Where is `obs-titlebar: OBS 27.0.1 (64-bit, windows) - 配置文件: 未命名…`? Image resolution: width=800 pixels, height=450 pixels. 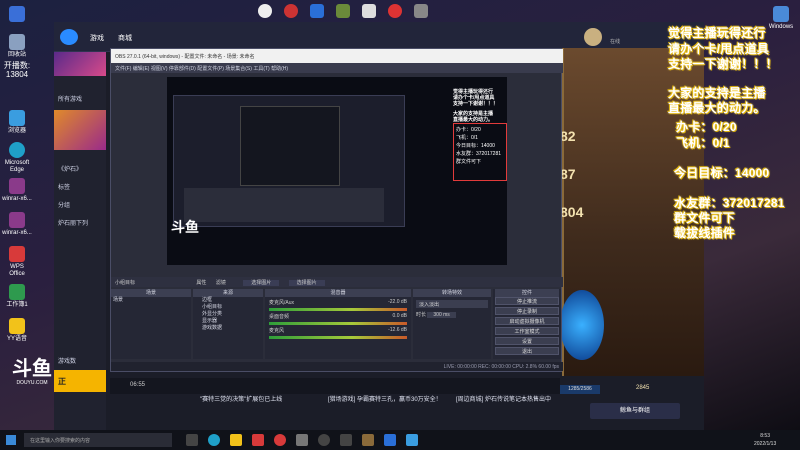
obs-titlebar: OBS 27.0.1 (64-bit, windows) - 配置文件: 未命名… is located at coordinates (337, 56).